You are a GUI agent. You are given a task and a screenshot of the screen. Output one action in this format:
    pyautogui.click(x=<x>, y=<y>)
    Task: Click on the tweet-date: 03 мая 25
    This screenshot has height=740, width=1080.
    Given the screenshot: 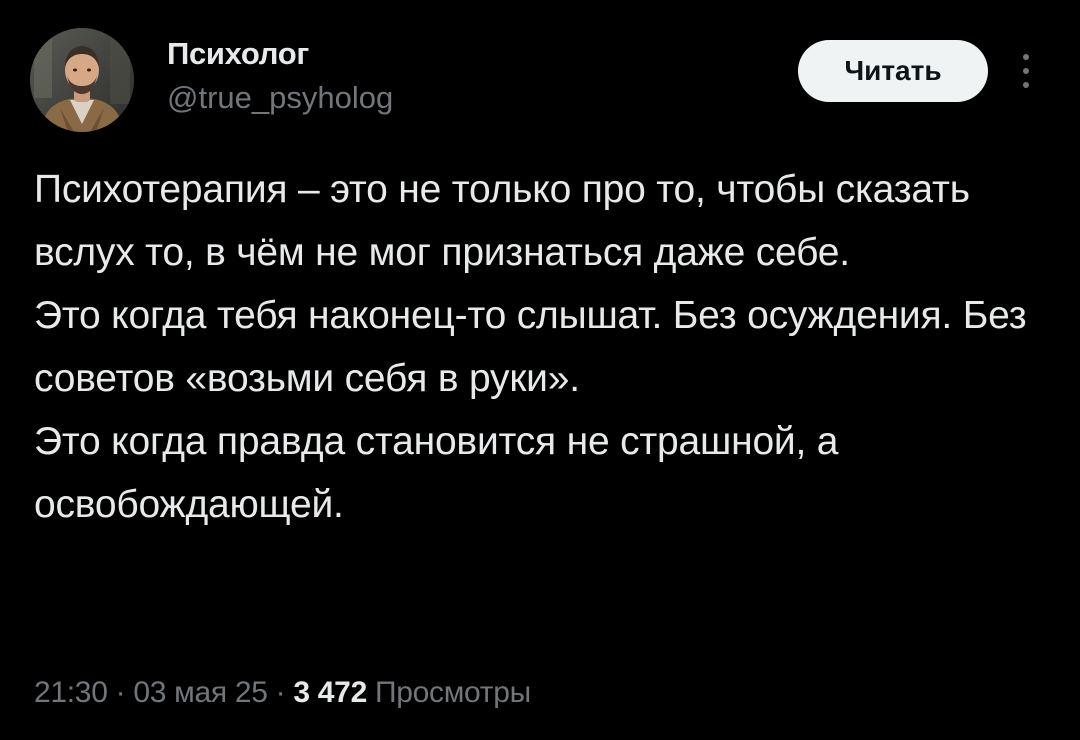 What is the action you would take?
    pyautogui.click(x=200, y=692)
    